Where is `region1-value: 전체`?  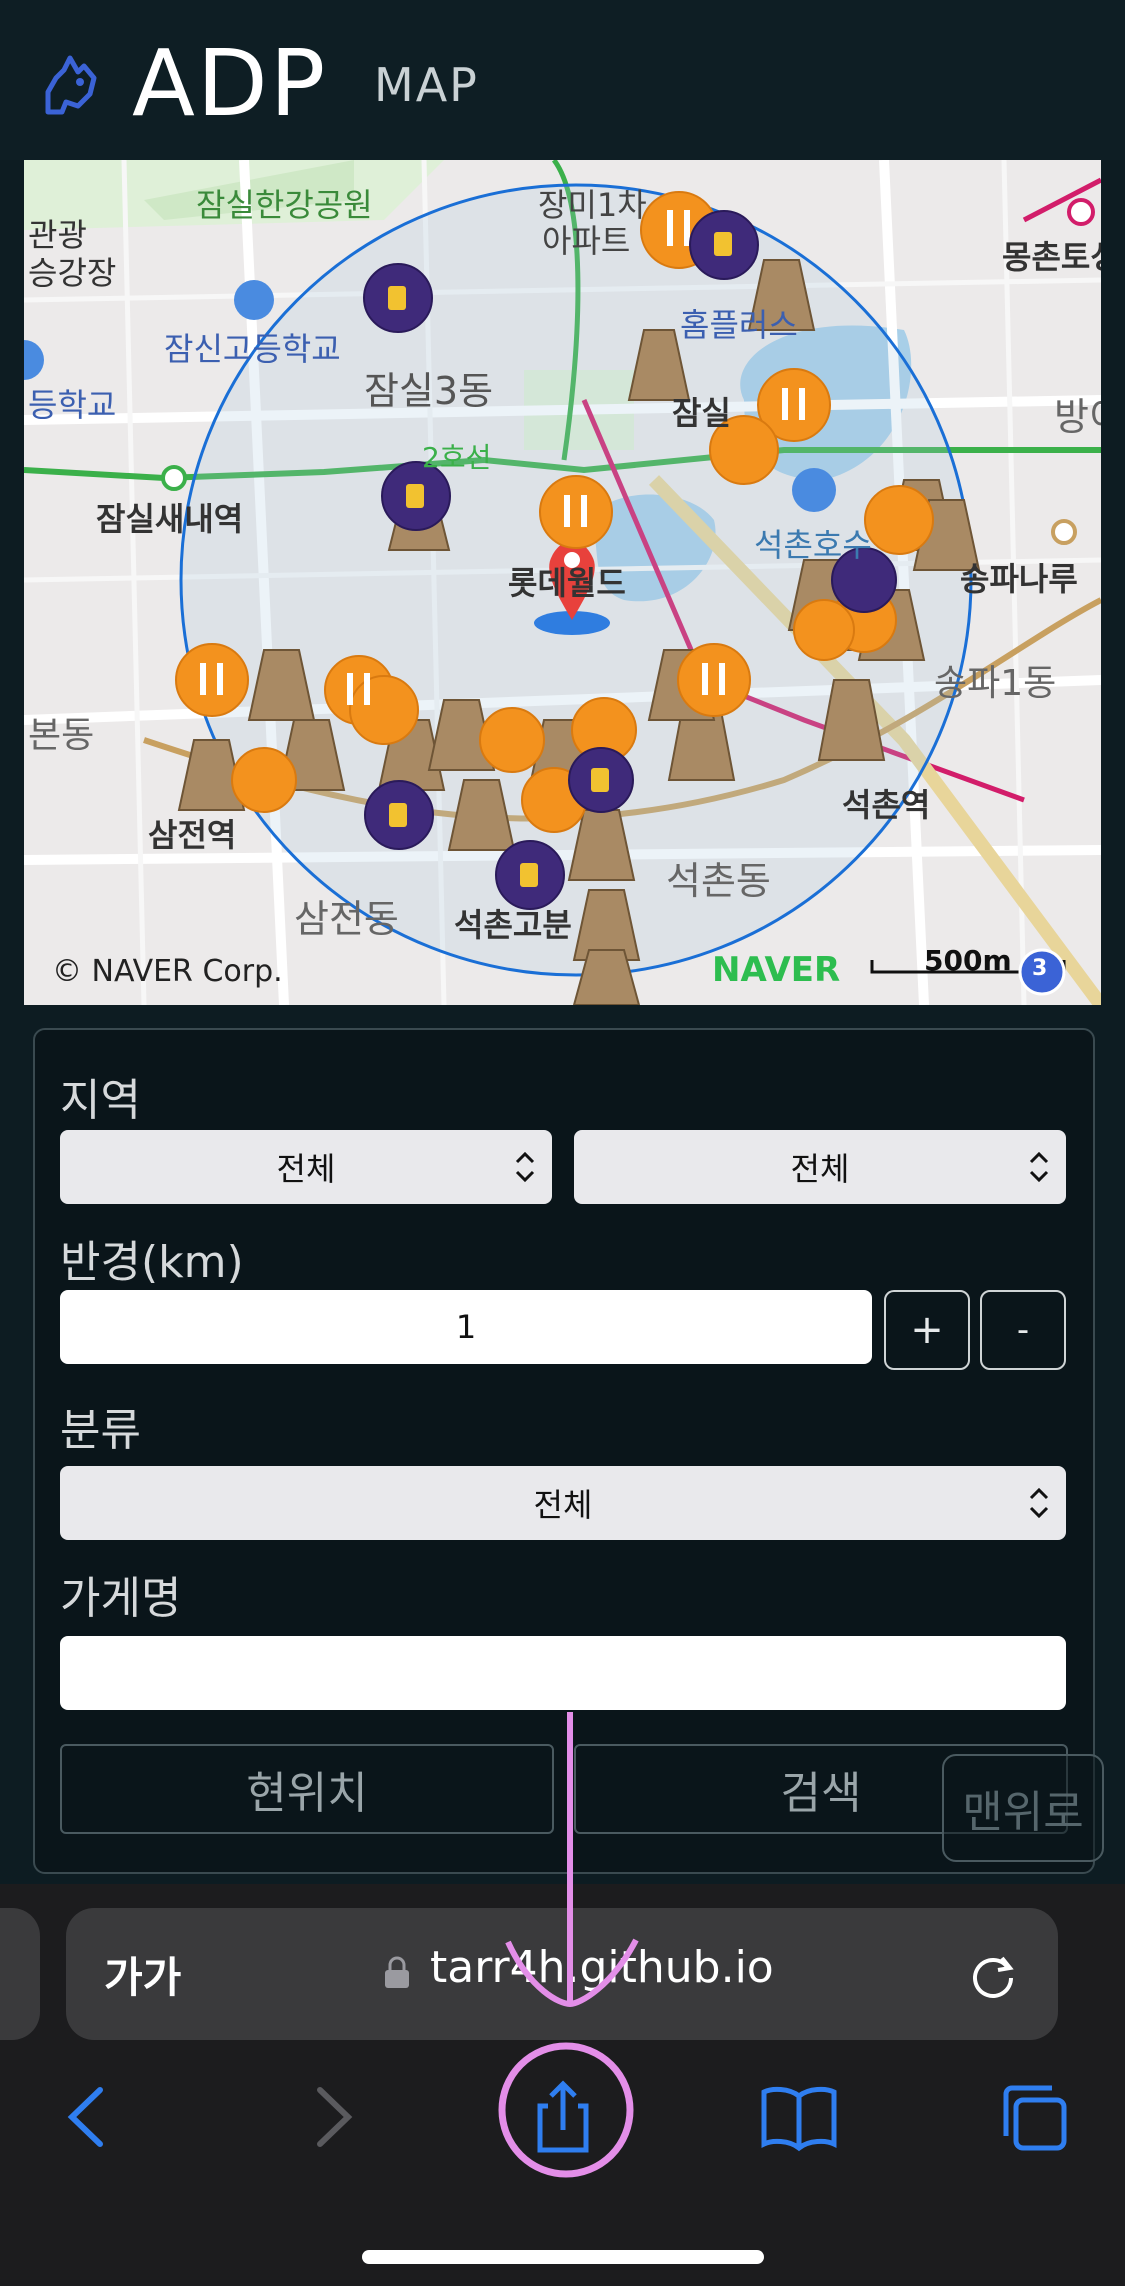 region1-value: 전체 is located at coordinates (306, 1169).